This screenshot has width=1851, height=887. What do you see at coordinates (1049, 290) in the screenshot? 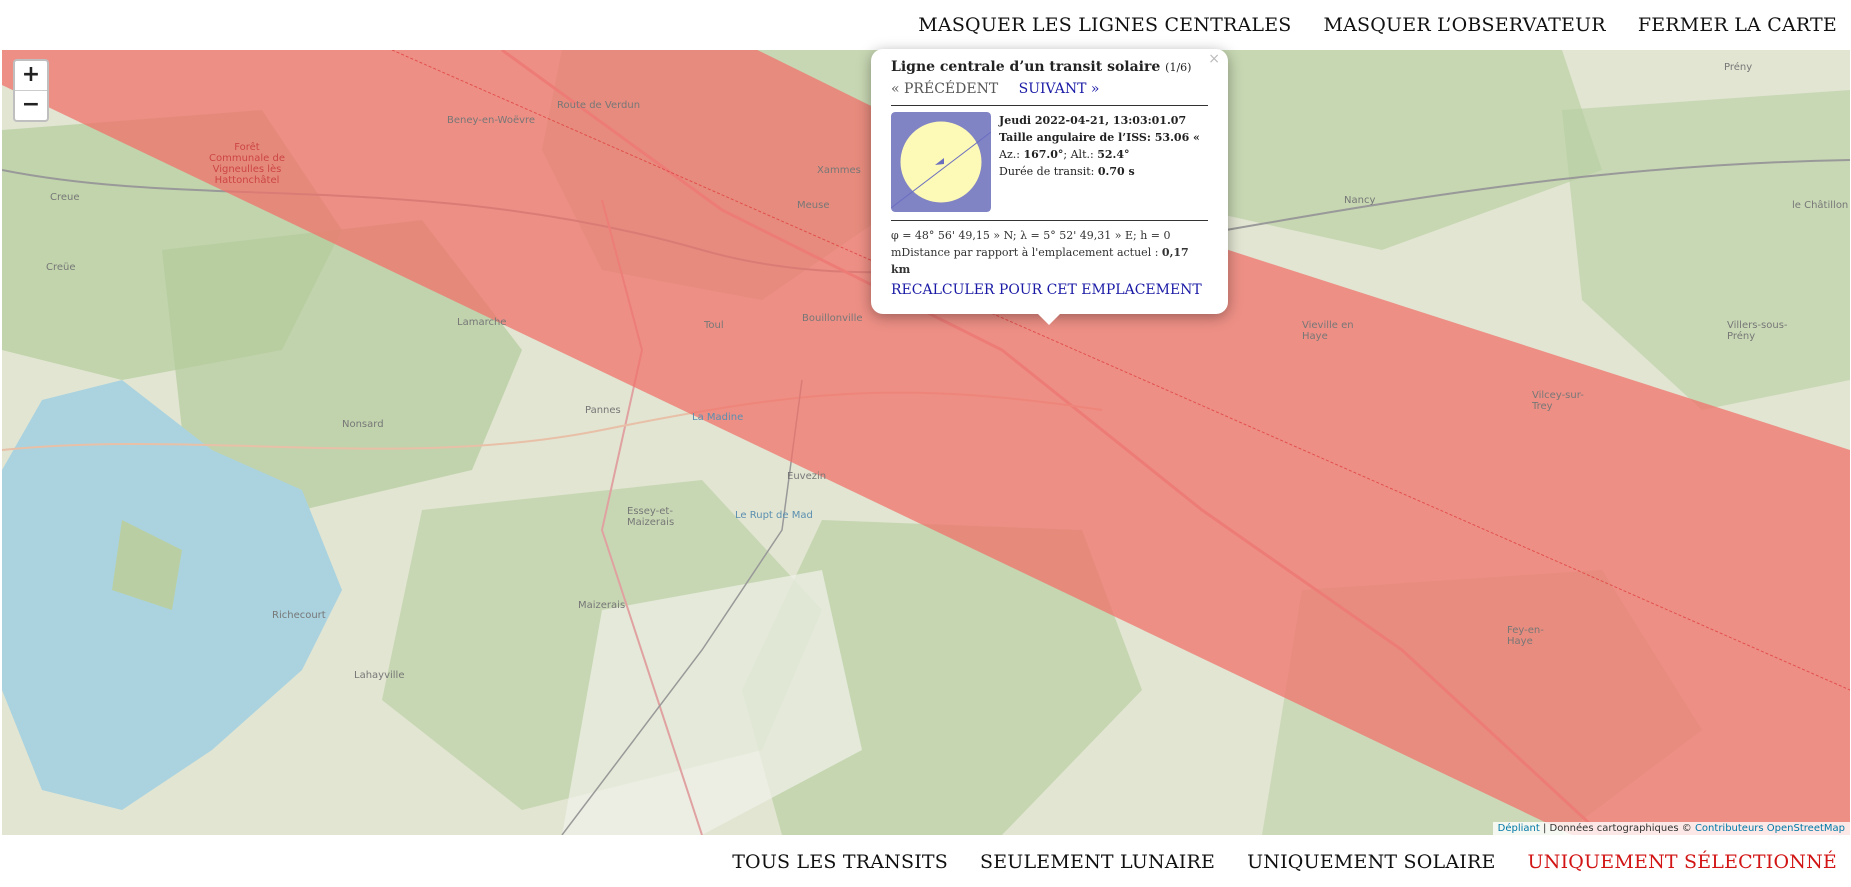
I see `recalculate-button: RECALCULER POUR CET EMPLACEMENT` at bounding box center [1049, 290].